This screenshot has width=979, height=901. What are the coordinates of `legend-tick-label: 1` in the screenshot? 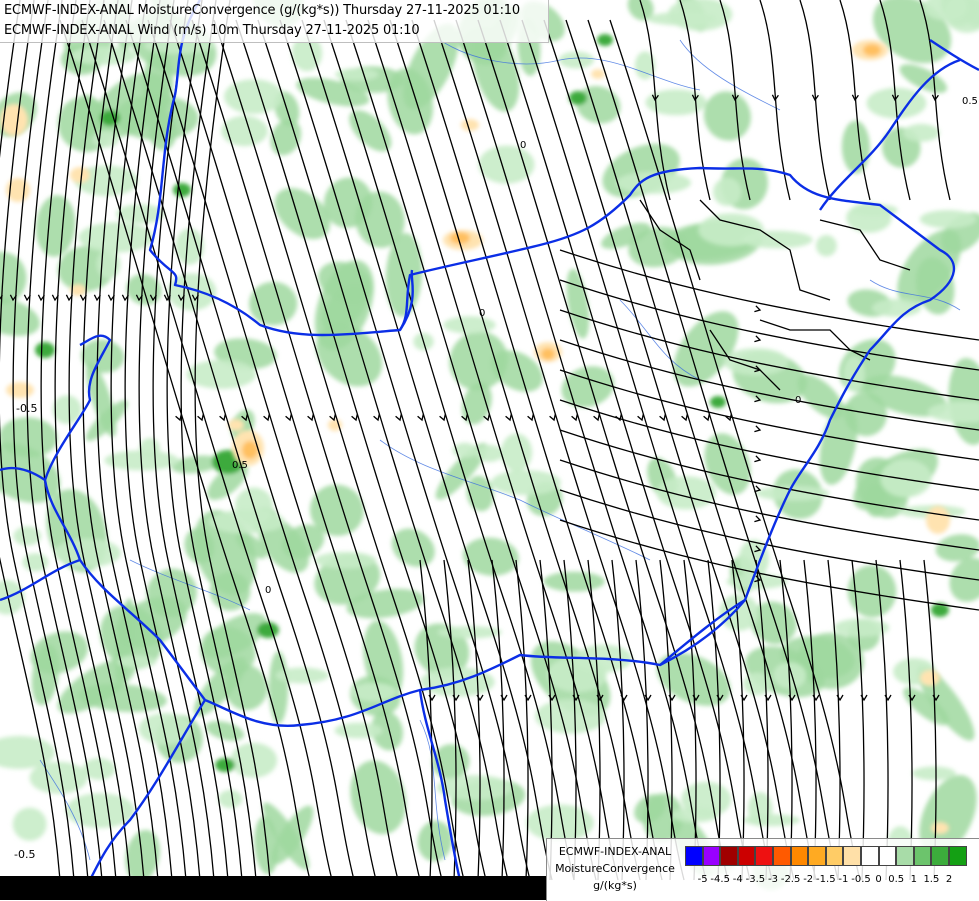 It's located at (913, 879).